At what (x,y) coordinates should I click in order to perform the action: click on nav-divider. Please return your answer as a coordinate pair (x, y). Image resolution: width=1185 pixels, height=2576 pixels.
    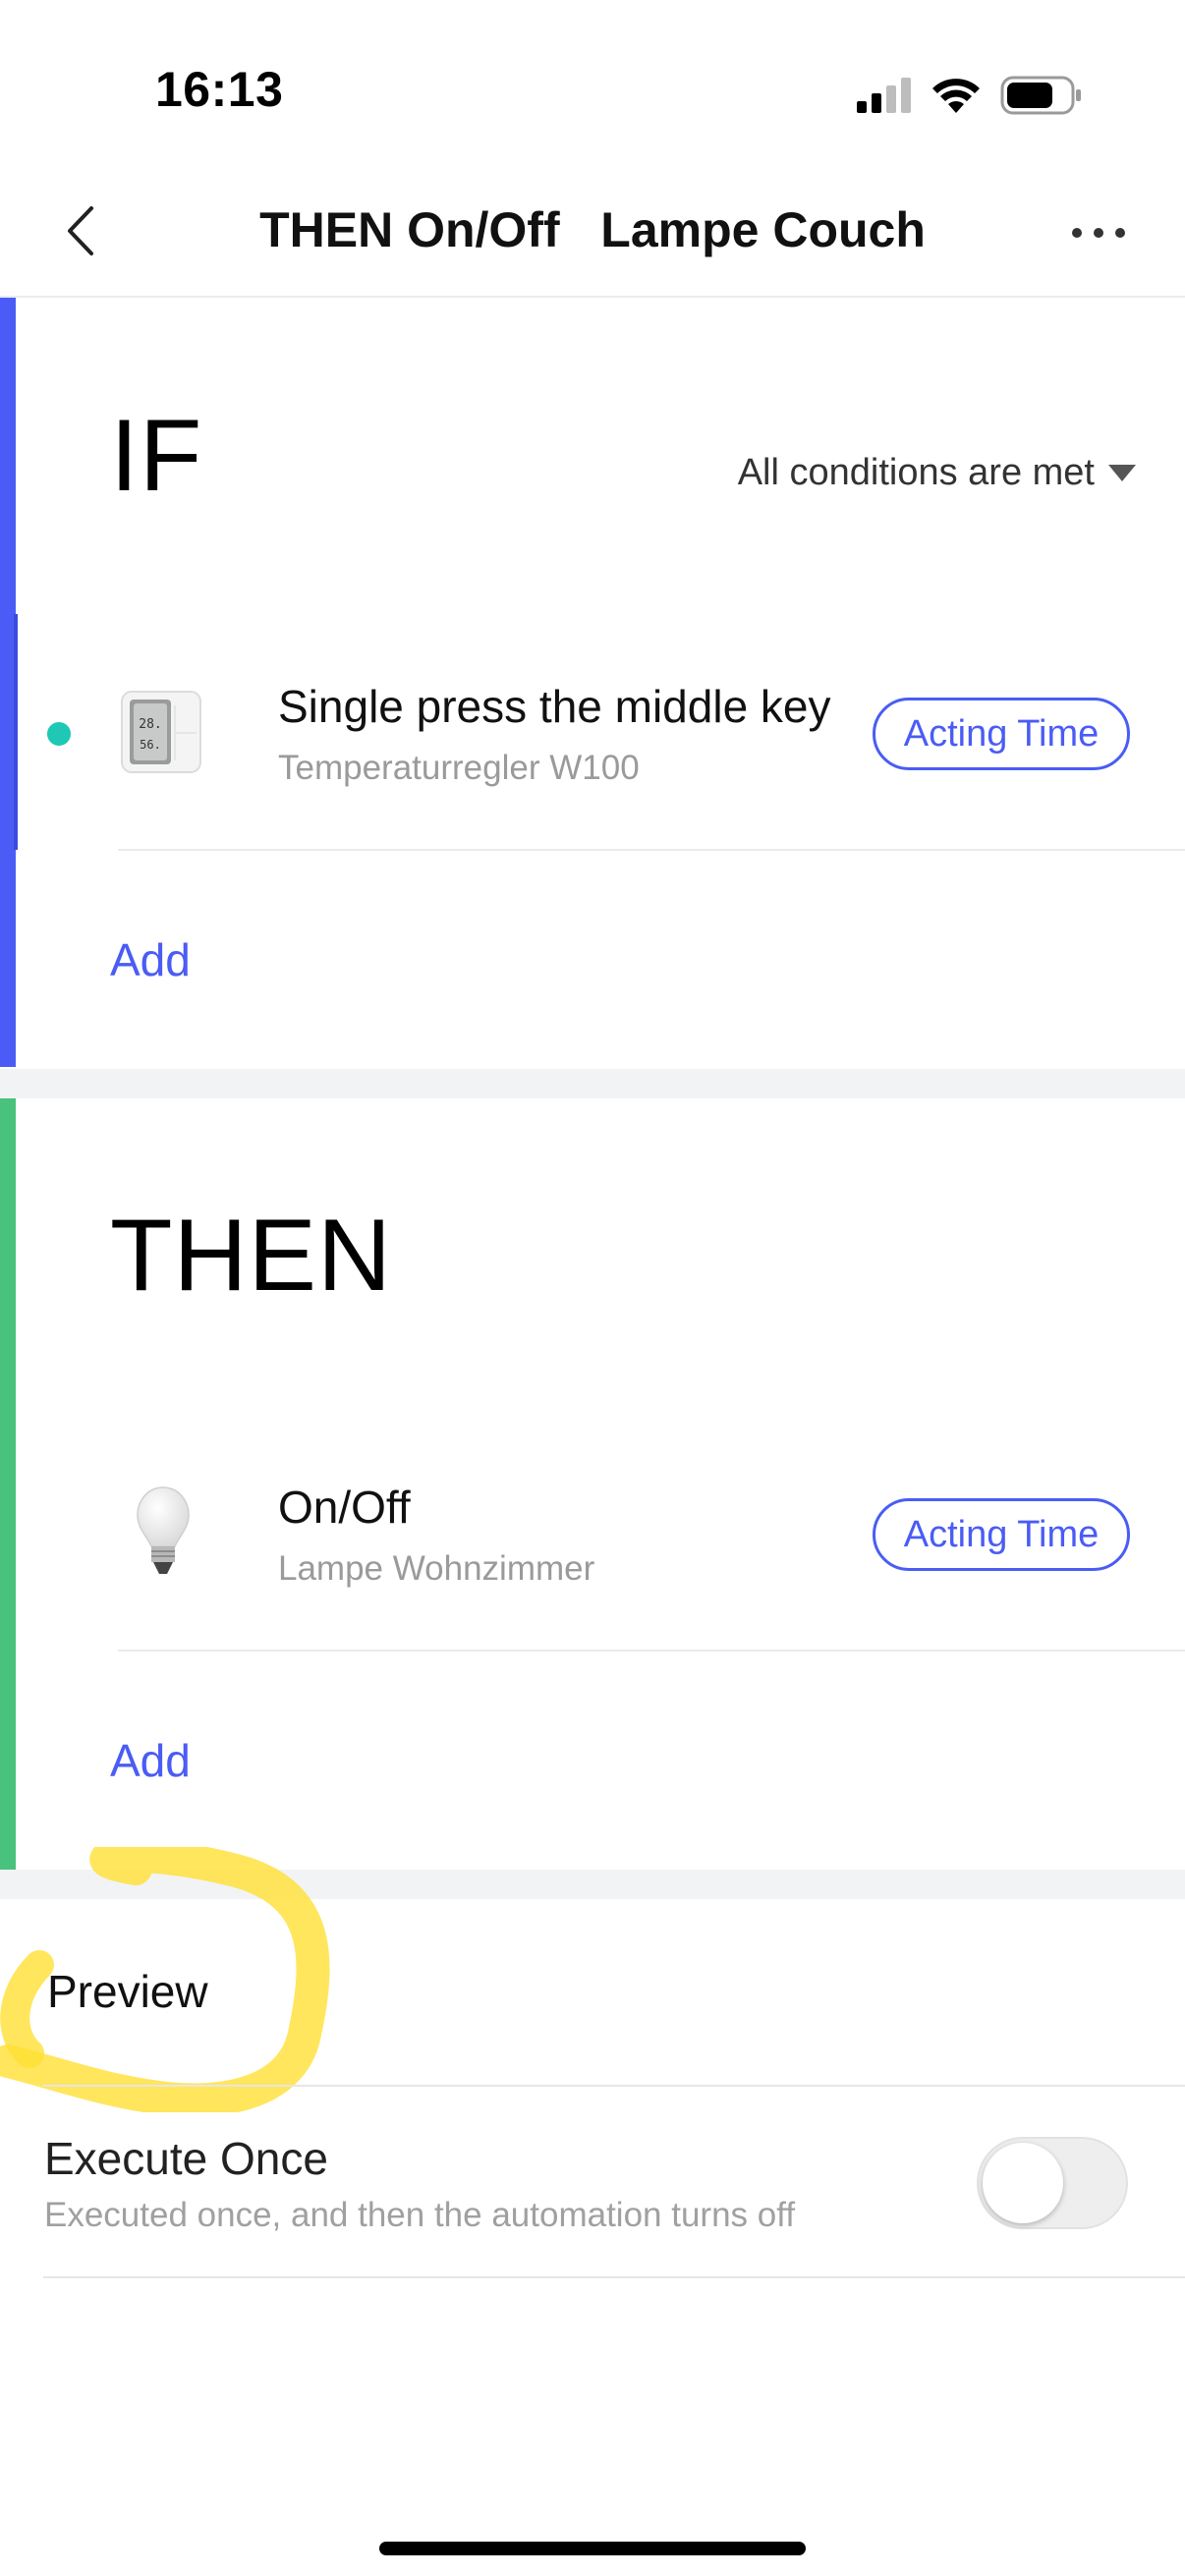
    Looking at the image, I should click on (592, 297).